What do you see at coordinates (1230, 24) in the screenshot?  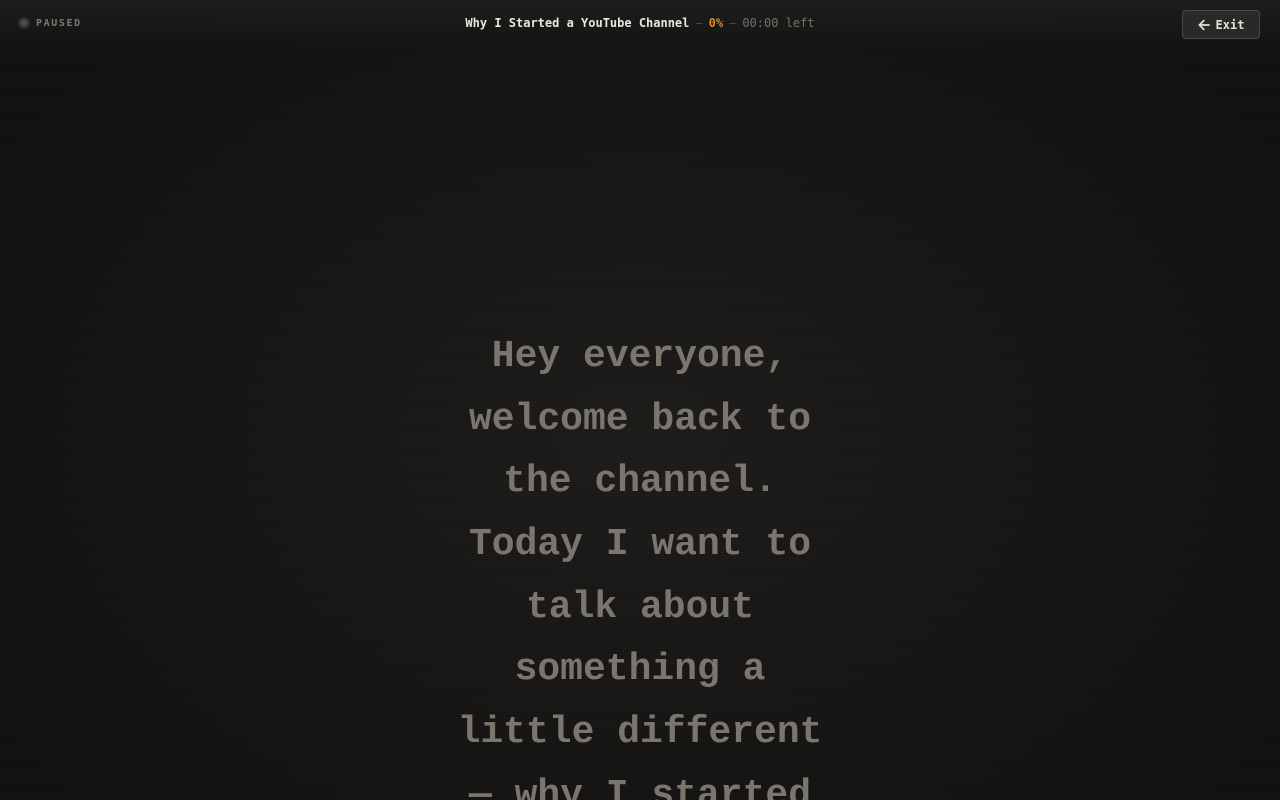 I see `exit-label: Exit` at bounding box center [1230, 24].